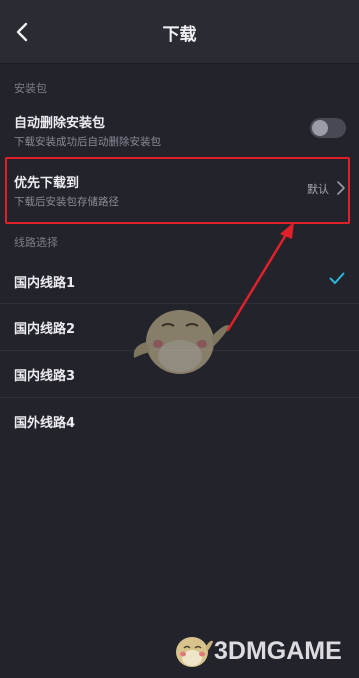 The width and height of the screenshot is (359, 678). I want to click on route-label: 国外线路4, so click(45, 423).